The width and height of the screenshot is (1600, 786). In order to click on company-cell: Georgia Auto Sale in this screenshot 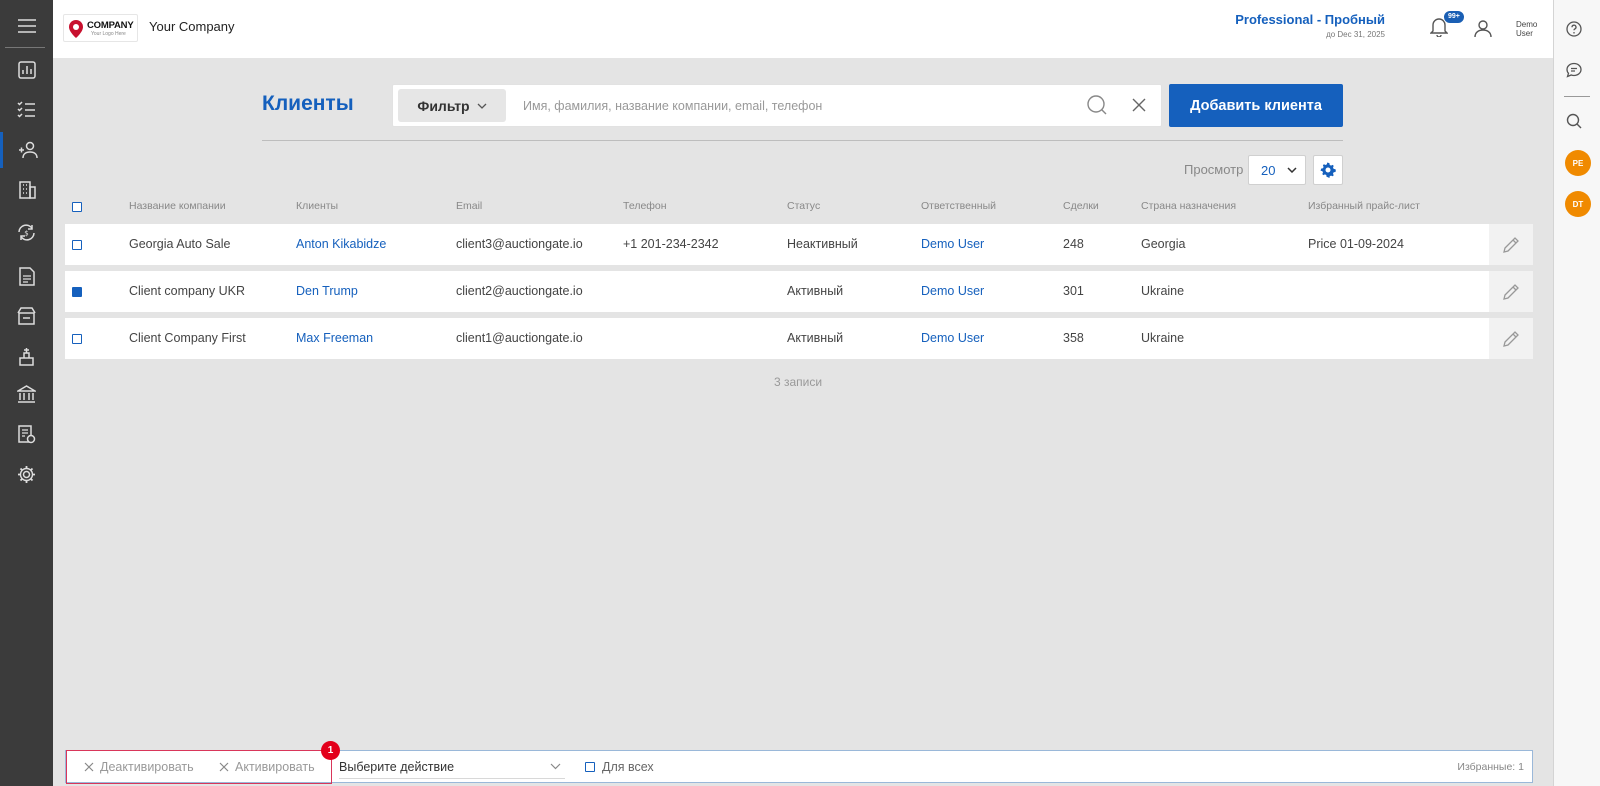, I will do `click(180, 244)`.